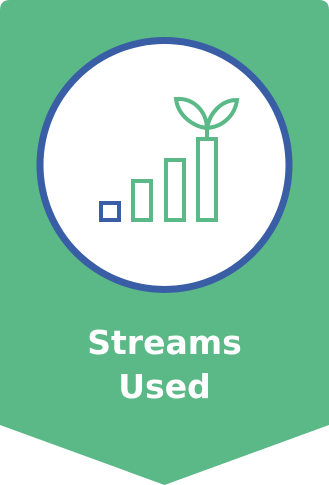  Describe the element at coordinates (164, 386) in the screenshot. I see `badge-title-line-2: Used` at that location.